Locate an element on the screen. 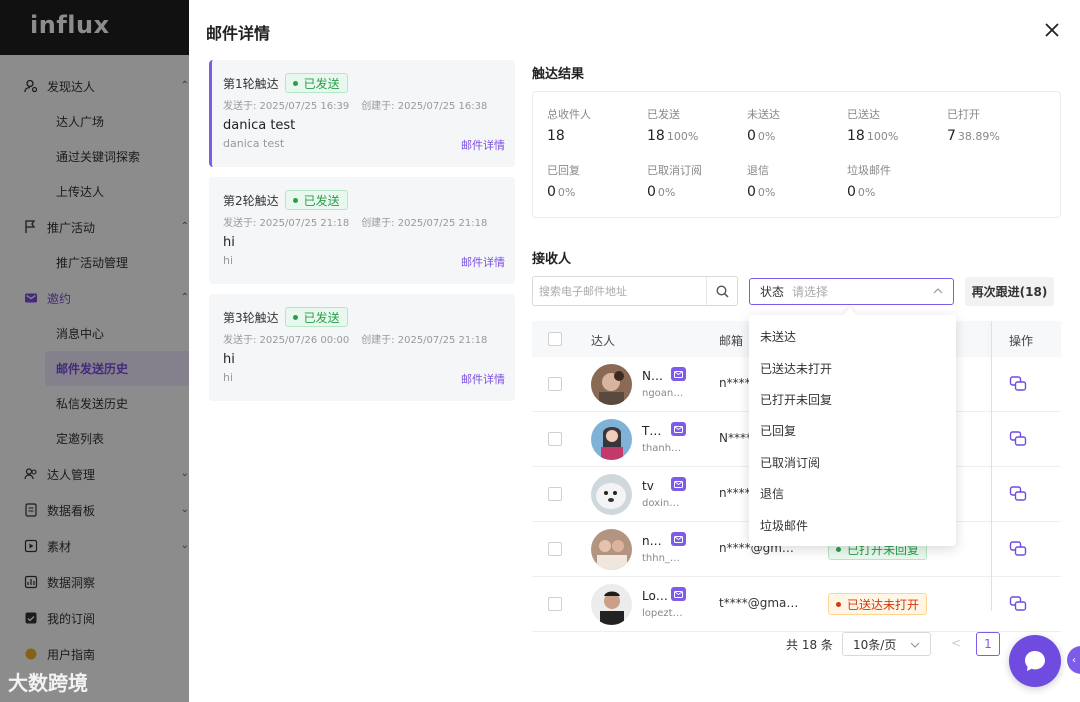  follow-up-button: 再次跟进(18) is located at coordinates (1009, 291).